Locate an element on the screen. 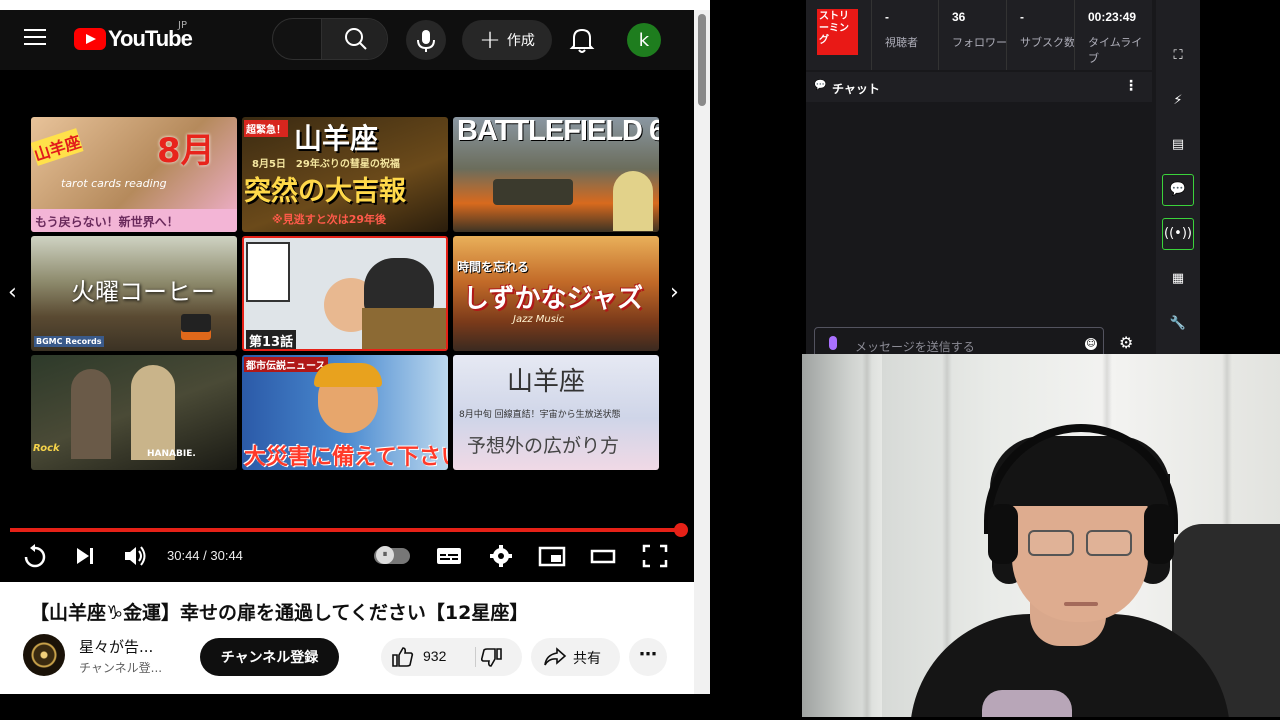 The width and height of the screenshot is (1280, 720). tile-text: ※見逃すと次は29年後 is located at coordinates (329, 219).